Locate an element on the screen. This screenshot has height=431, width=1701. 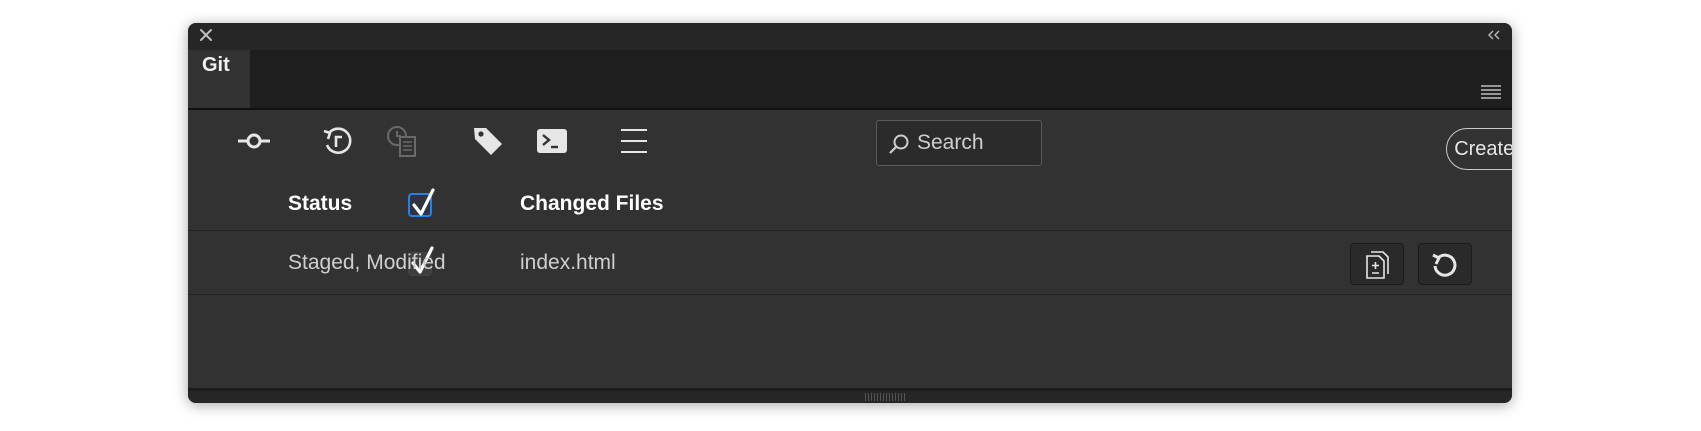
close-icon is located at coordinates (206, 35).